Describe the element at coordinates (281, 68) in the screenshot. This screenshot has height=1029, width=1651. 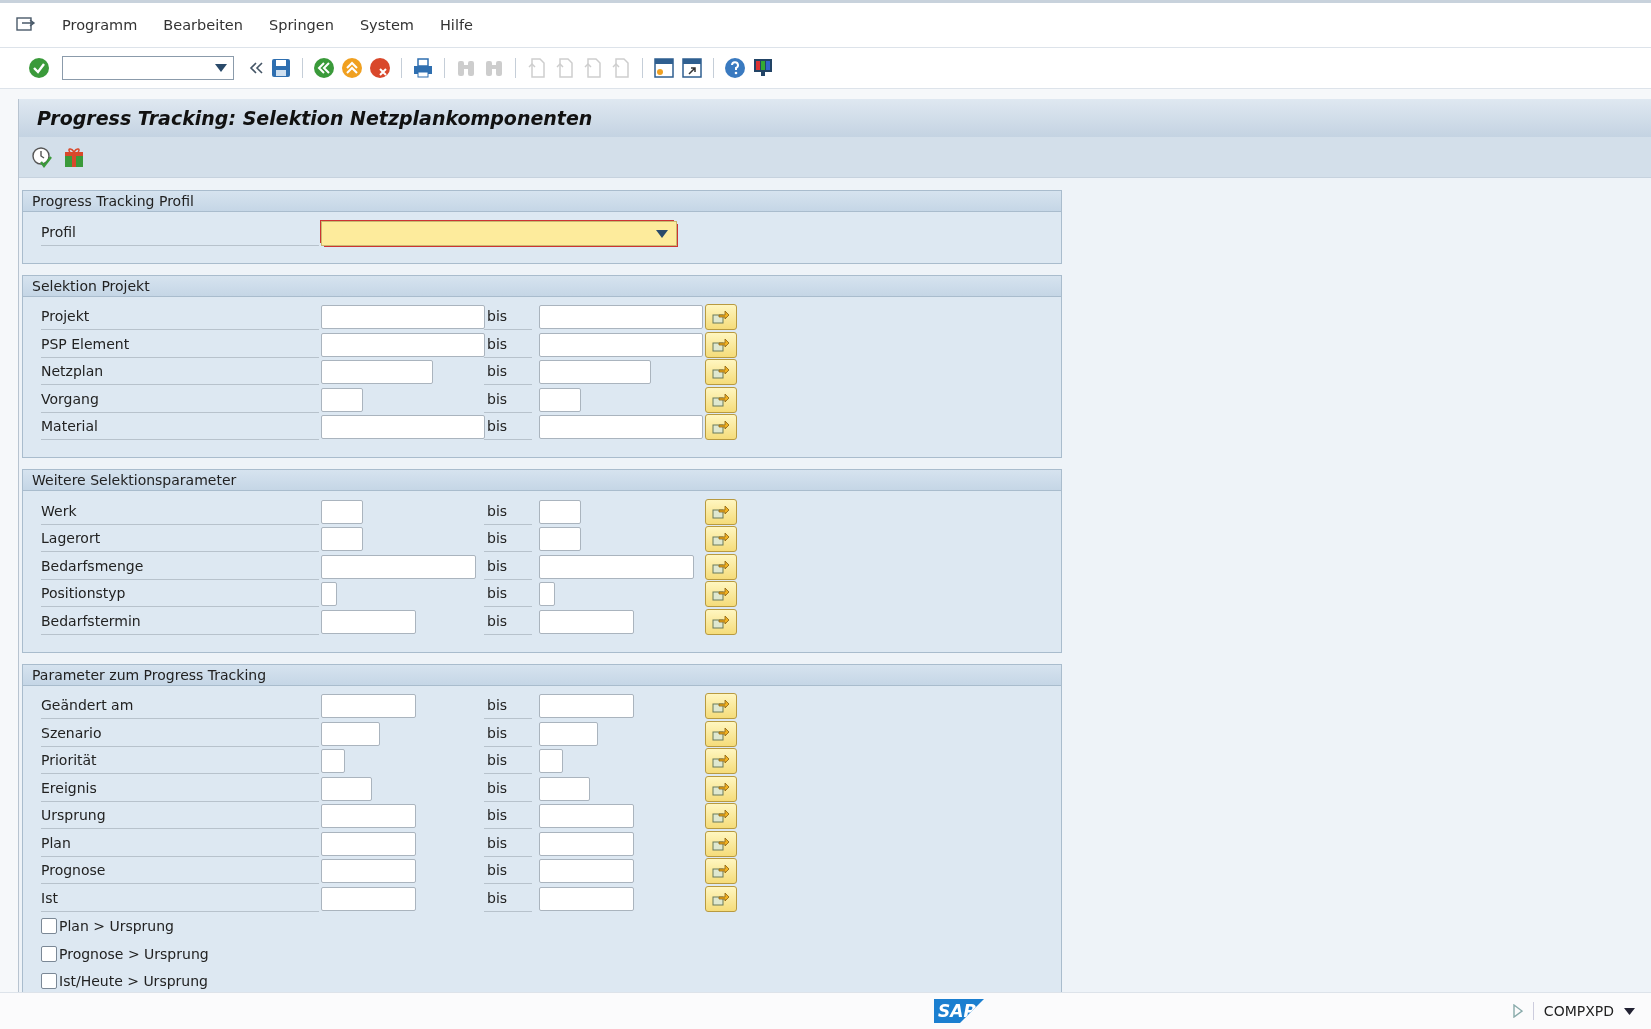
I see `save-icon` at that location.